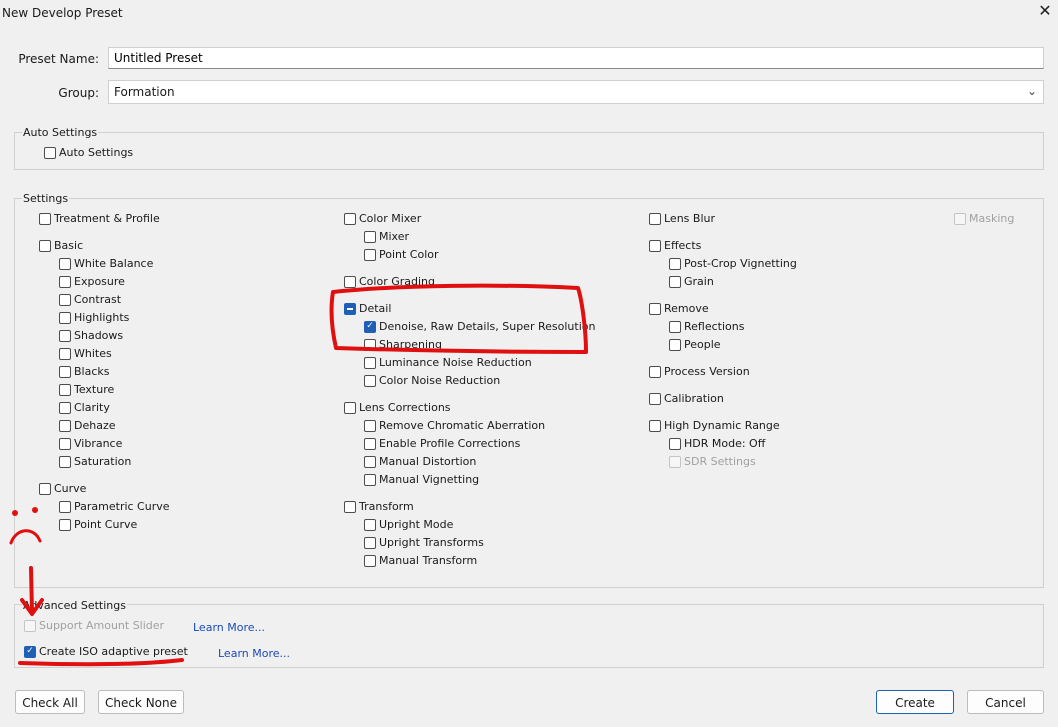  Describe the element at coordinates (95, 461) in the screenshot. I see `settings-checkbox-saturation: Saturation` at that location.